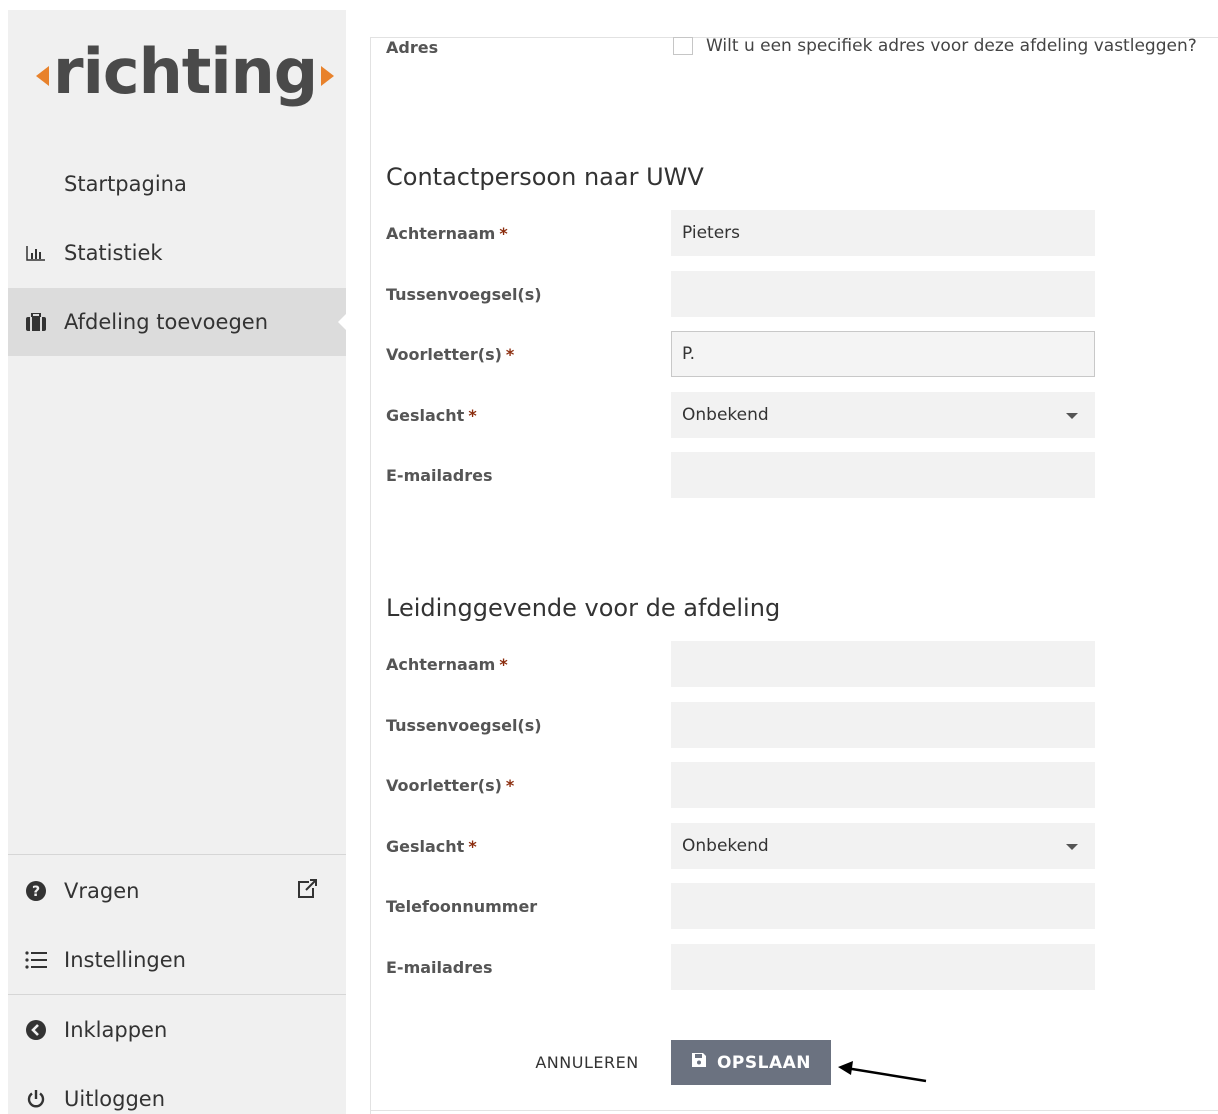  What do you see at coordinates (412, 47) in the screenshot?
I see `address-label: Adres` at bounding box center [412, 47].